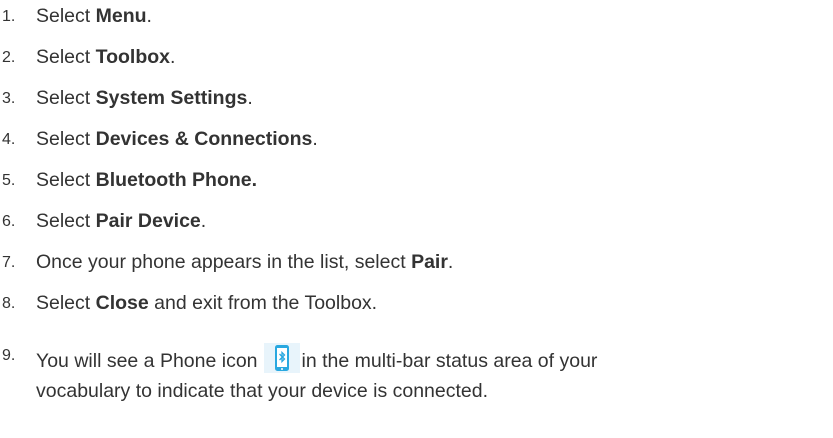  Describe the element at coordinates (9, 98) in the screenshot. I see `step-number: 3.` at that location.